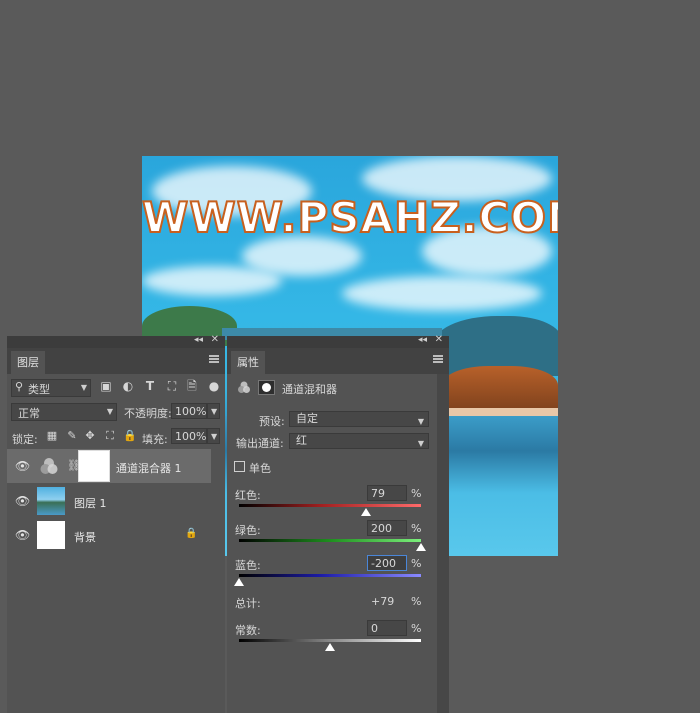 The width and height of the screenshot is (700, 713). What do you see at coordinates (330, 505) in the screenshot?
I see `red-slider-track` at bounding box center [330, 505].